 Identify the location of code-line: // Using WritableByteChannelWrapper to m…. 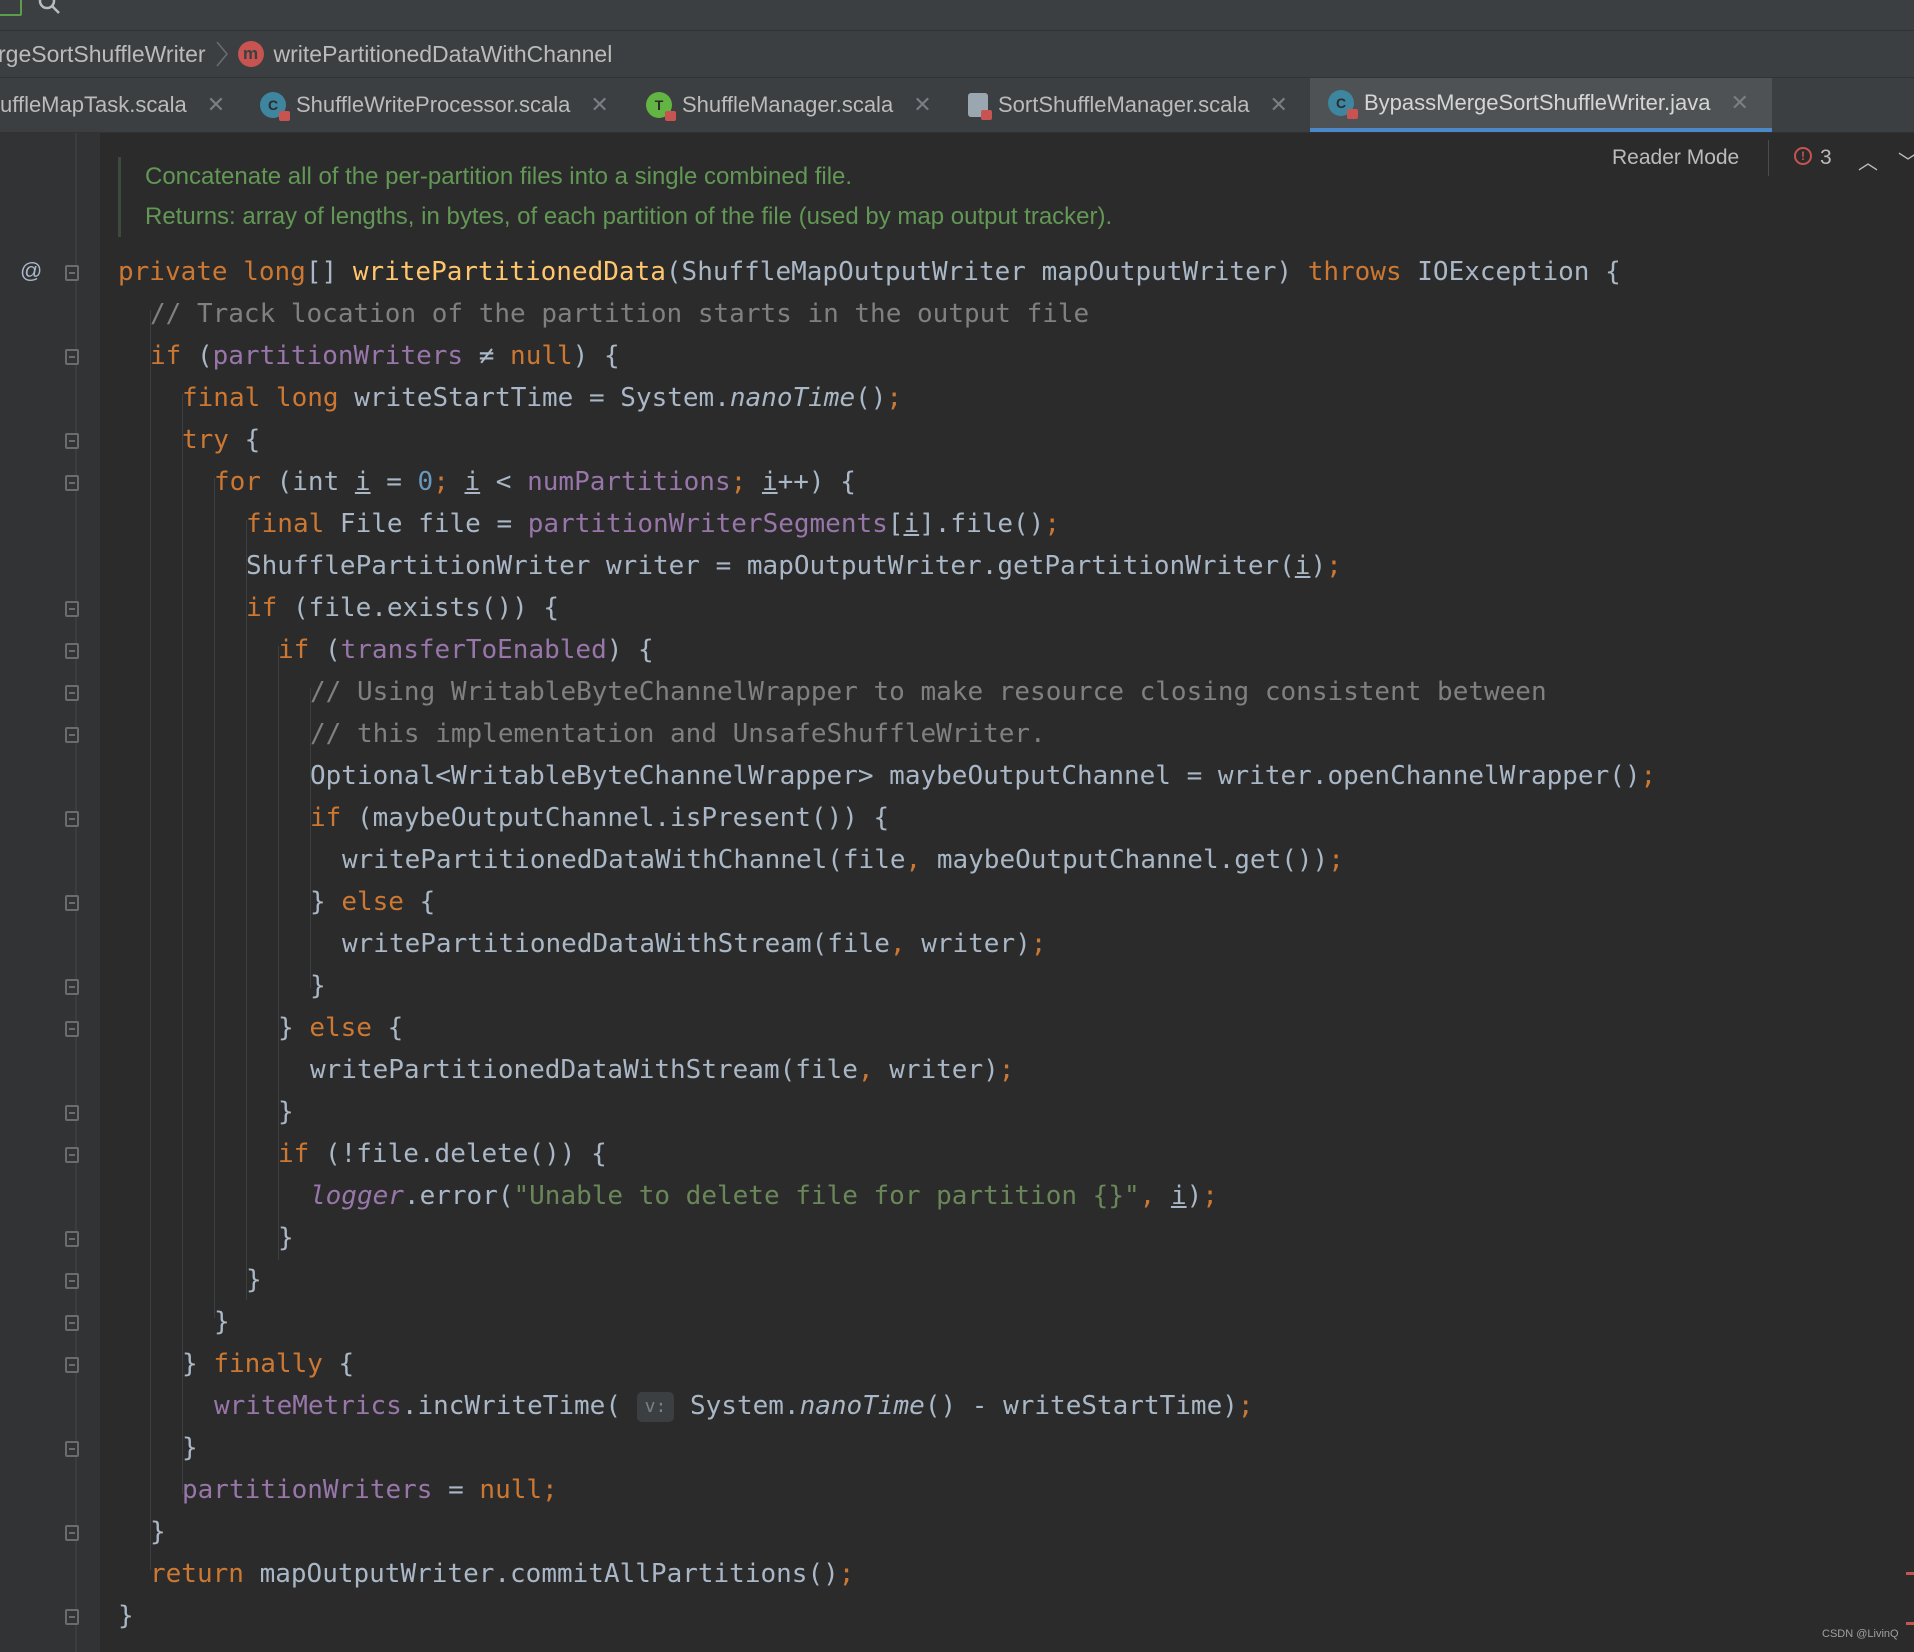
(928, 692).